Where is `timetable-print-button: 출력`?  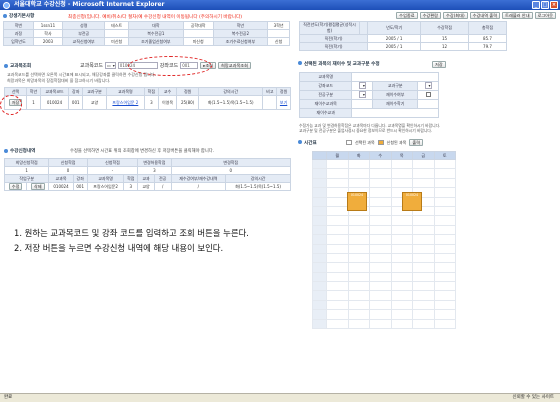
timetable-print-button: 출력 is located at coordinates (416, 142).